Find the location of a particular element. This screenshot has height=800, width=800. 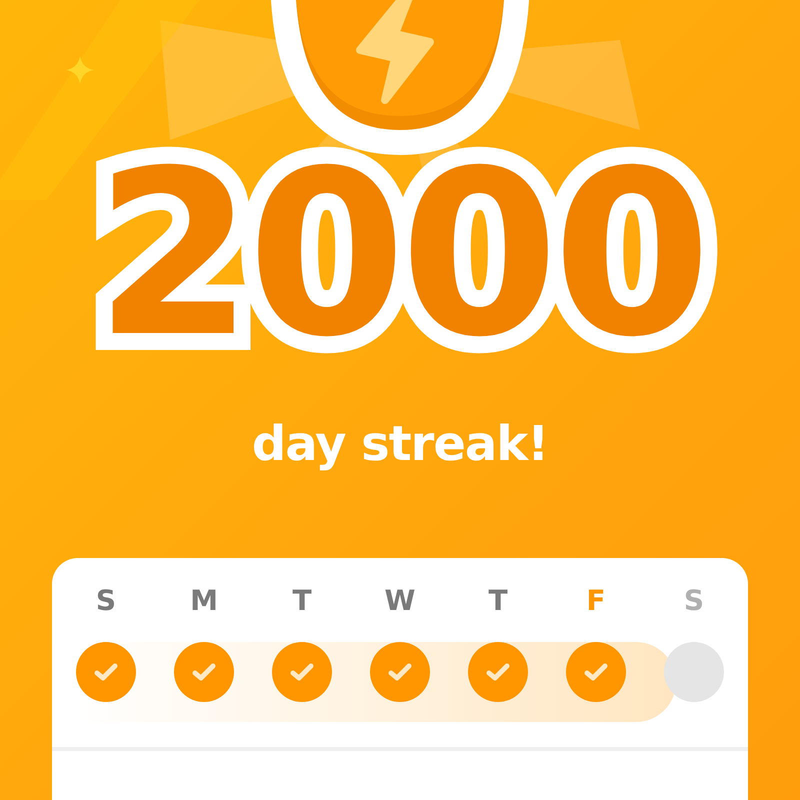

weekday-label: M is located at coordinates (204, 600).